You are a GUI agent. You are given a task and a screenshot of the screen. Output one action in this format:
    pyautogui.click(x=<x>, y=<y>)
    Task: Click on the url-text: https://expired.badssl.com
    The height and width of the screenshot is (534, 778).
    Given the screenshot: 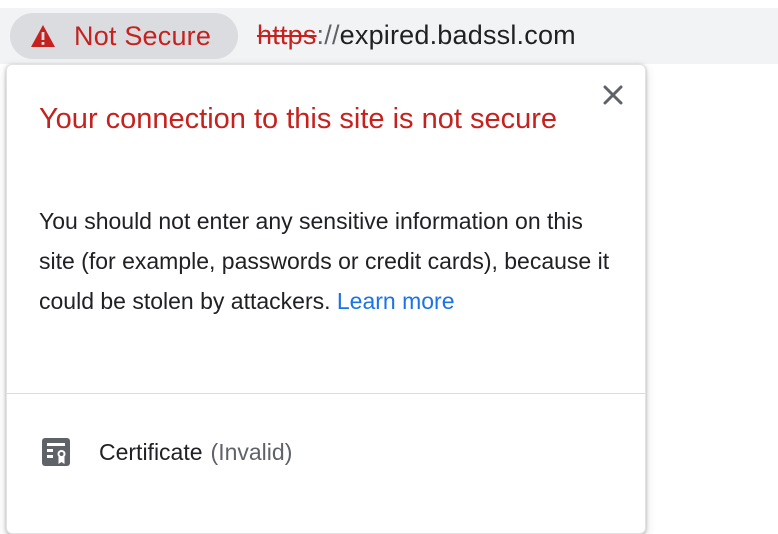 What is the action you would take?
    pyautogui.click(x=416, y=35)
    